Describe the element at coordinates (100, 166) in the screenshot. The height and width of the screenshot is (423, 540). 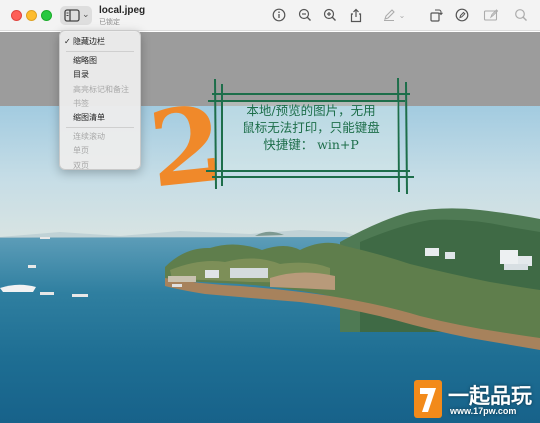
I see `menu-item-two-pages: 双页` at that location.